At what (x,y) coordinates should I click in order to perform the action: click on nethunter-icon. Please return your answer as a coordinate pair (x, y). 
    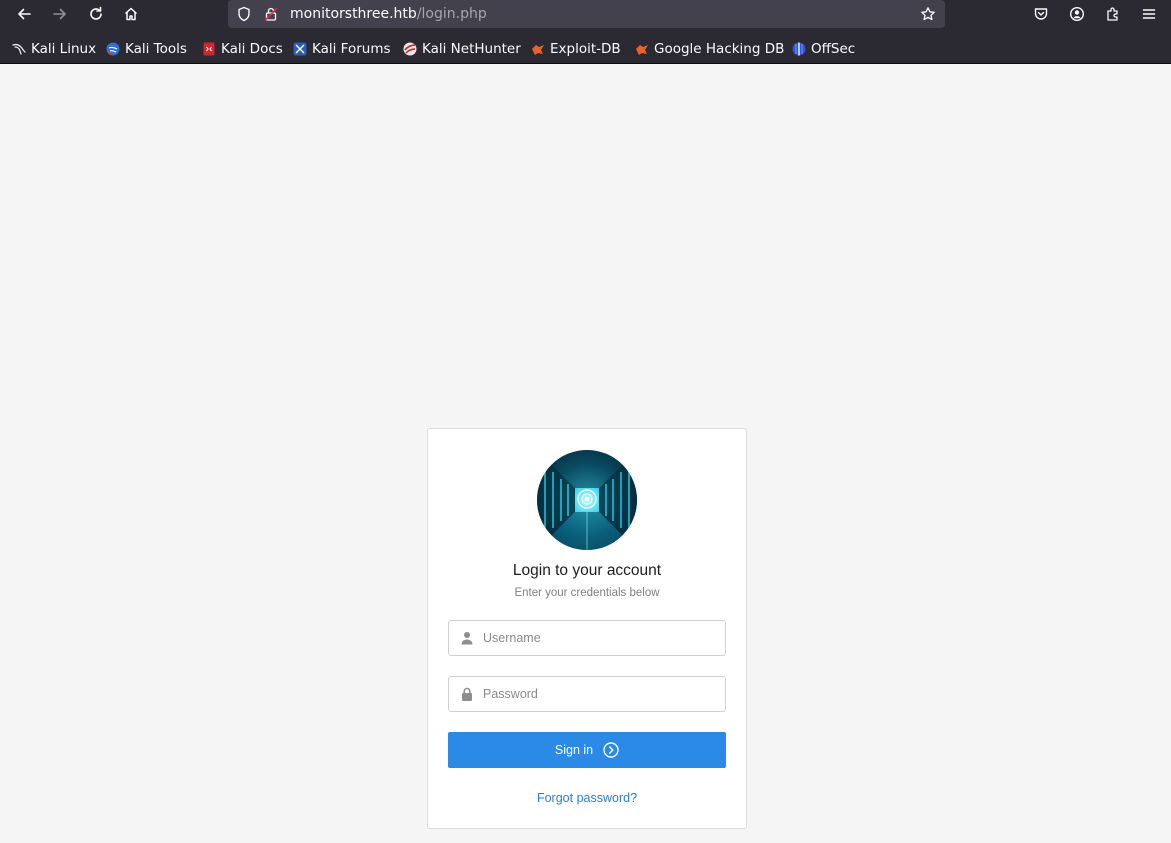
    Looking at the image, I should click on (410, 49).